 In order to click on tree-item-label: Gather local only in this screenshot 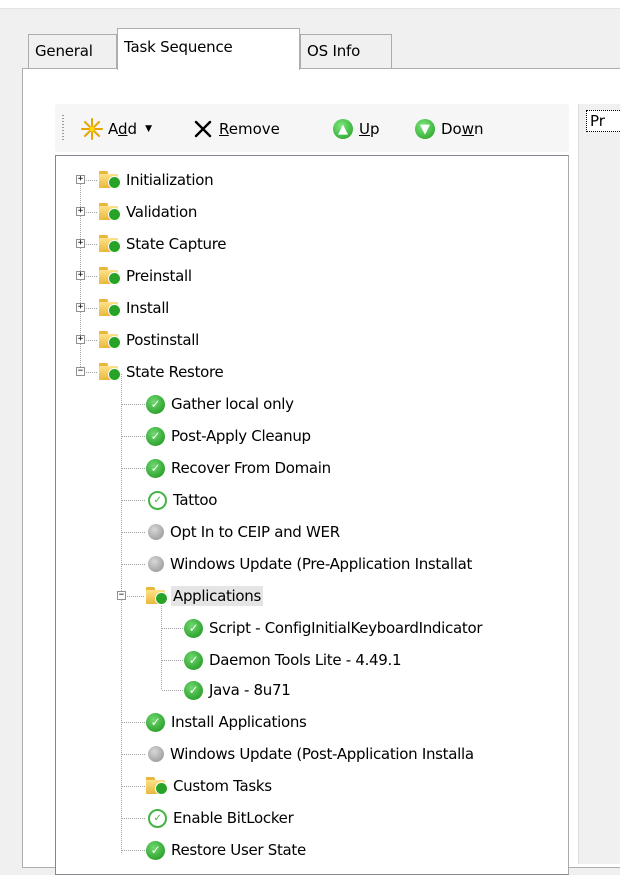, I will do `click(232, 404)`.